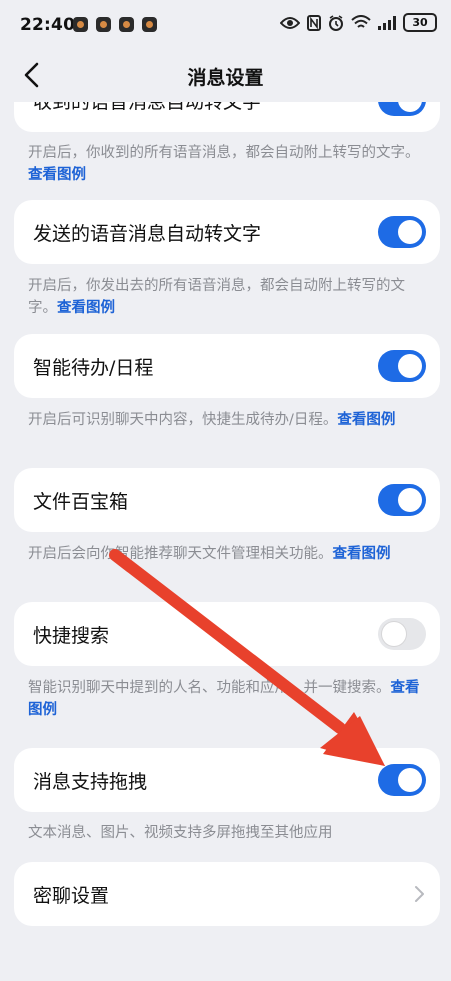 Image resolution: width=451 pixels, height=981 pixels. What do you see at coordinates (227, 164) in the screenshot?
I see `setting-description: 开启后，你收到的所有语音消息，都会自动附上转写的文字。查看图例` at bounding box center [227, 164].